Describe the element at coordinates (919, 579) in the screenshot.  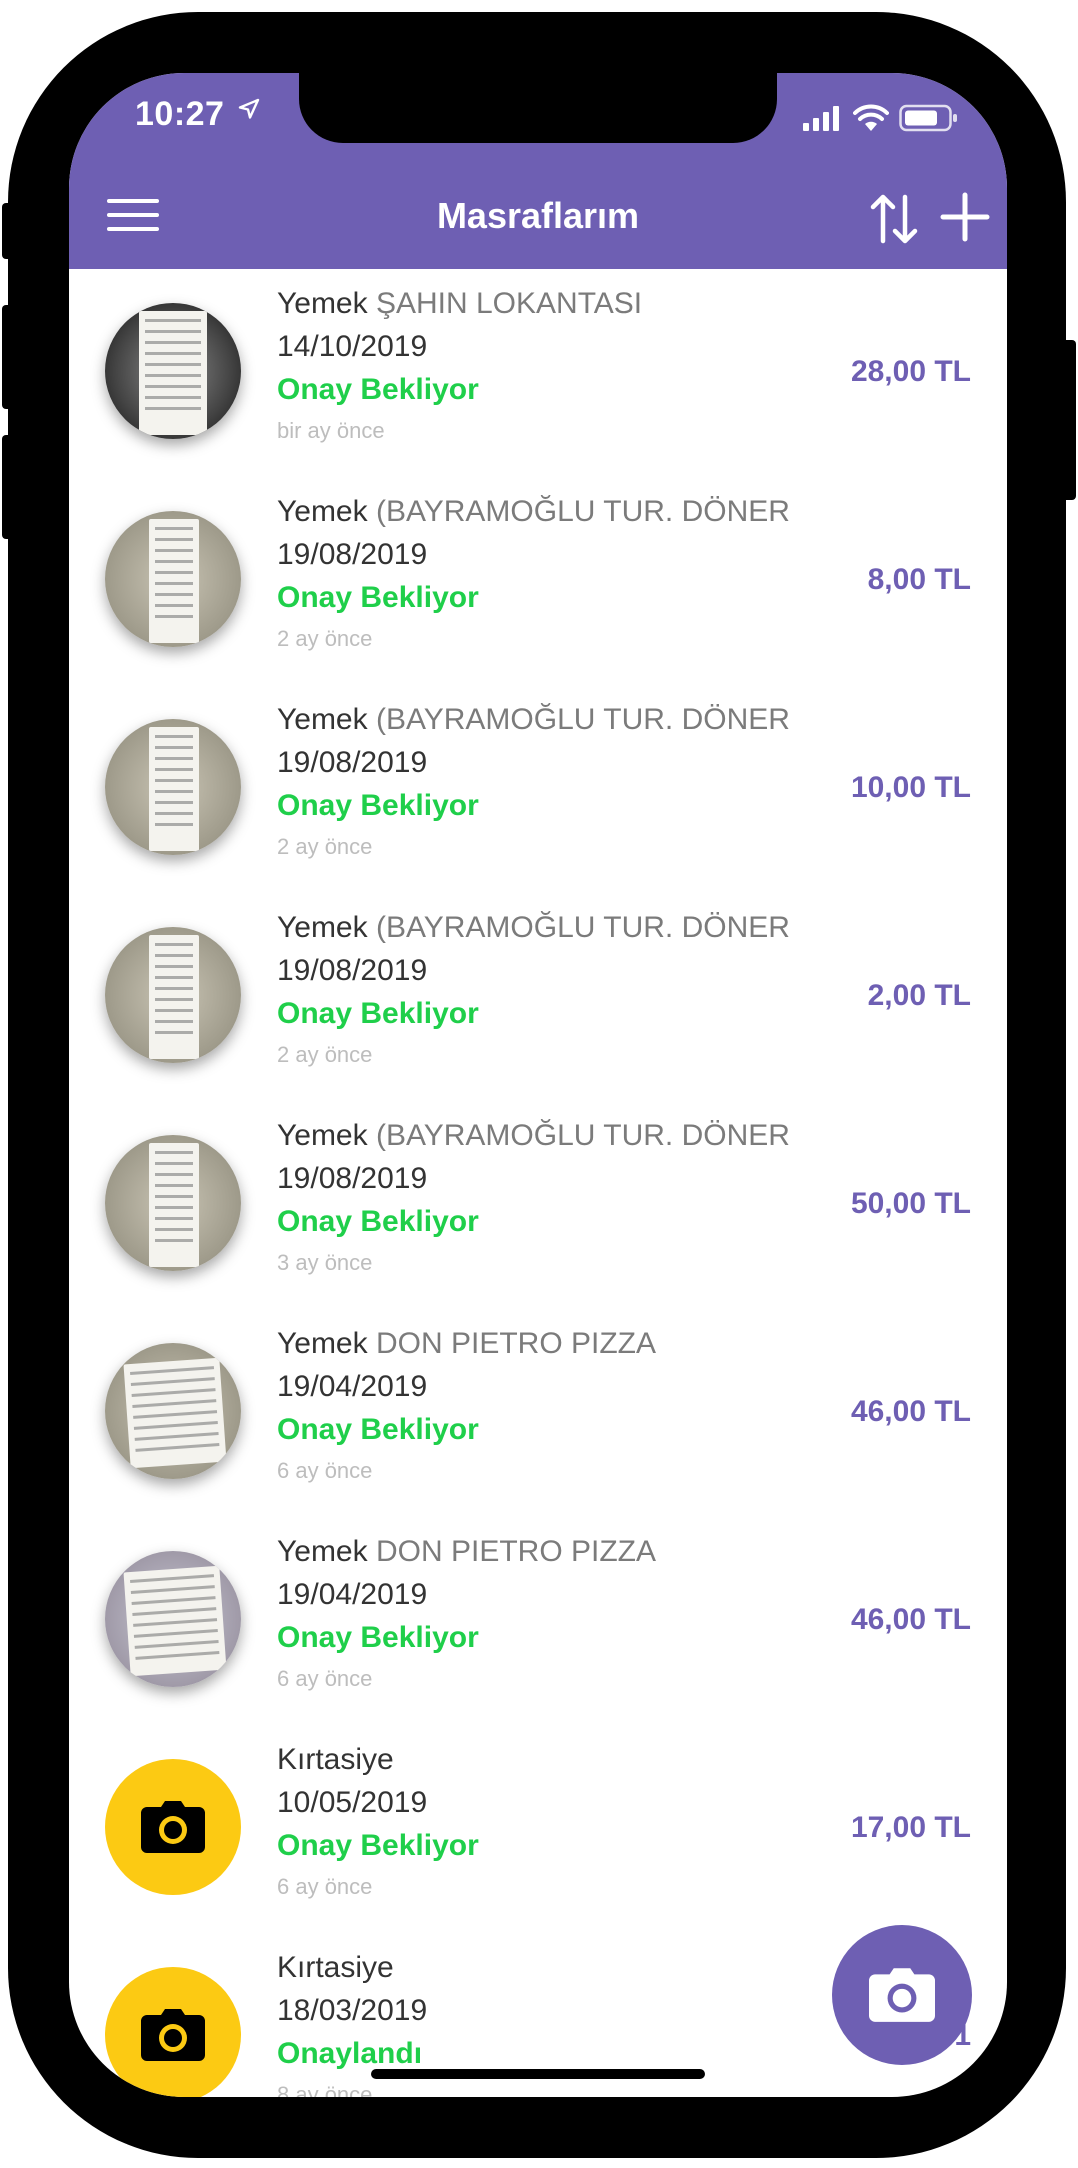
I see `expense-amount: 8,00 TL` at that location.